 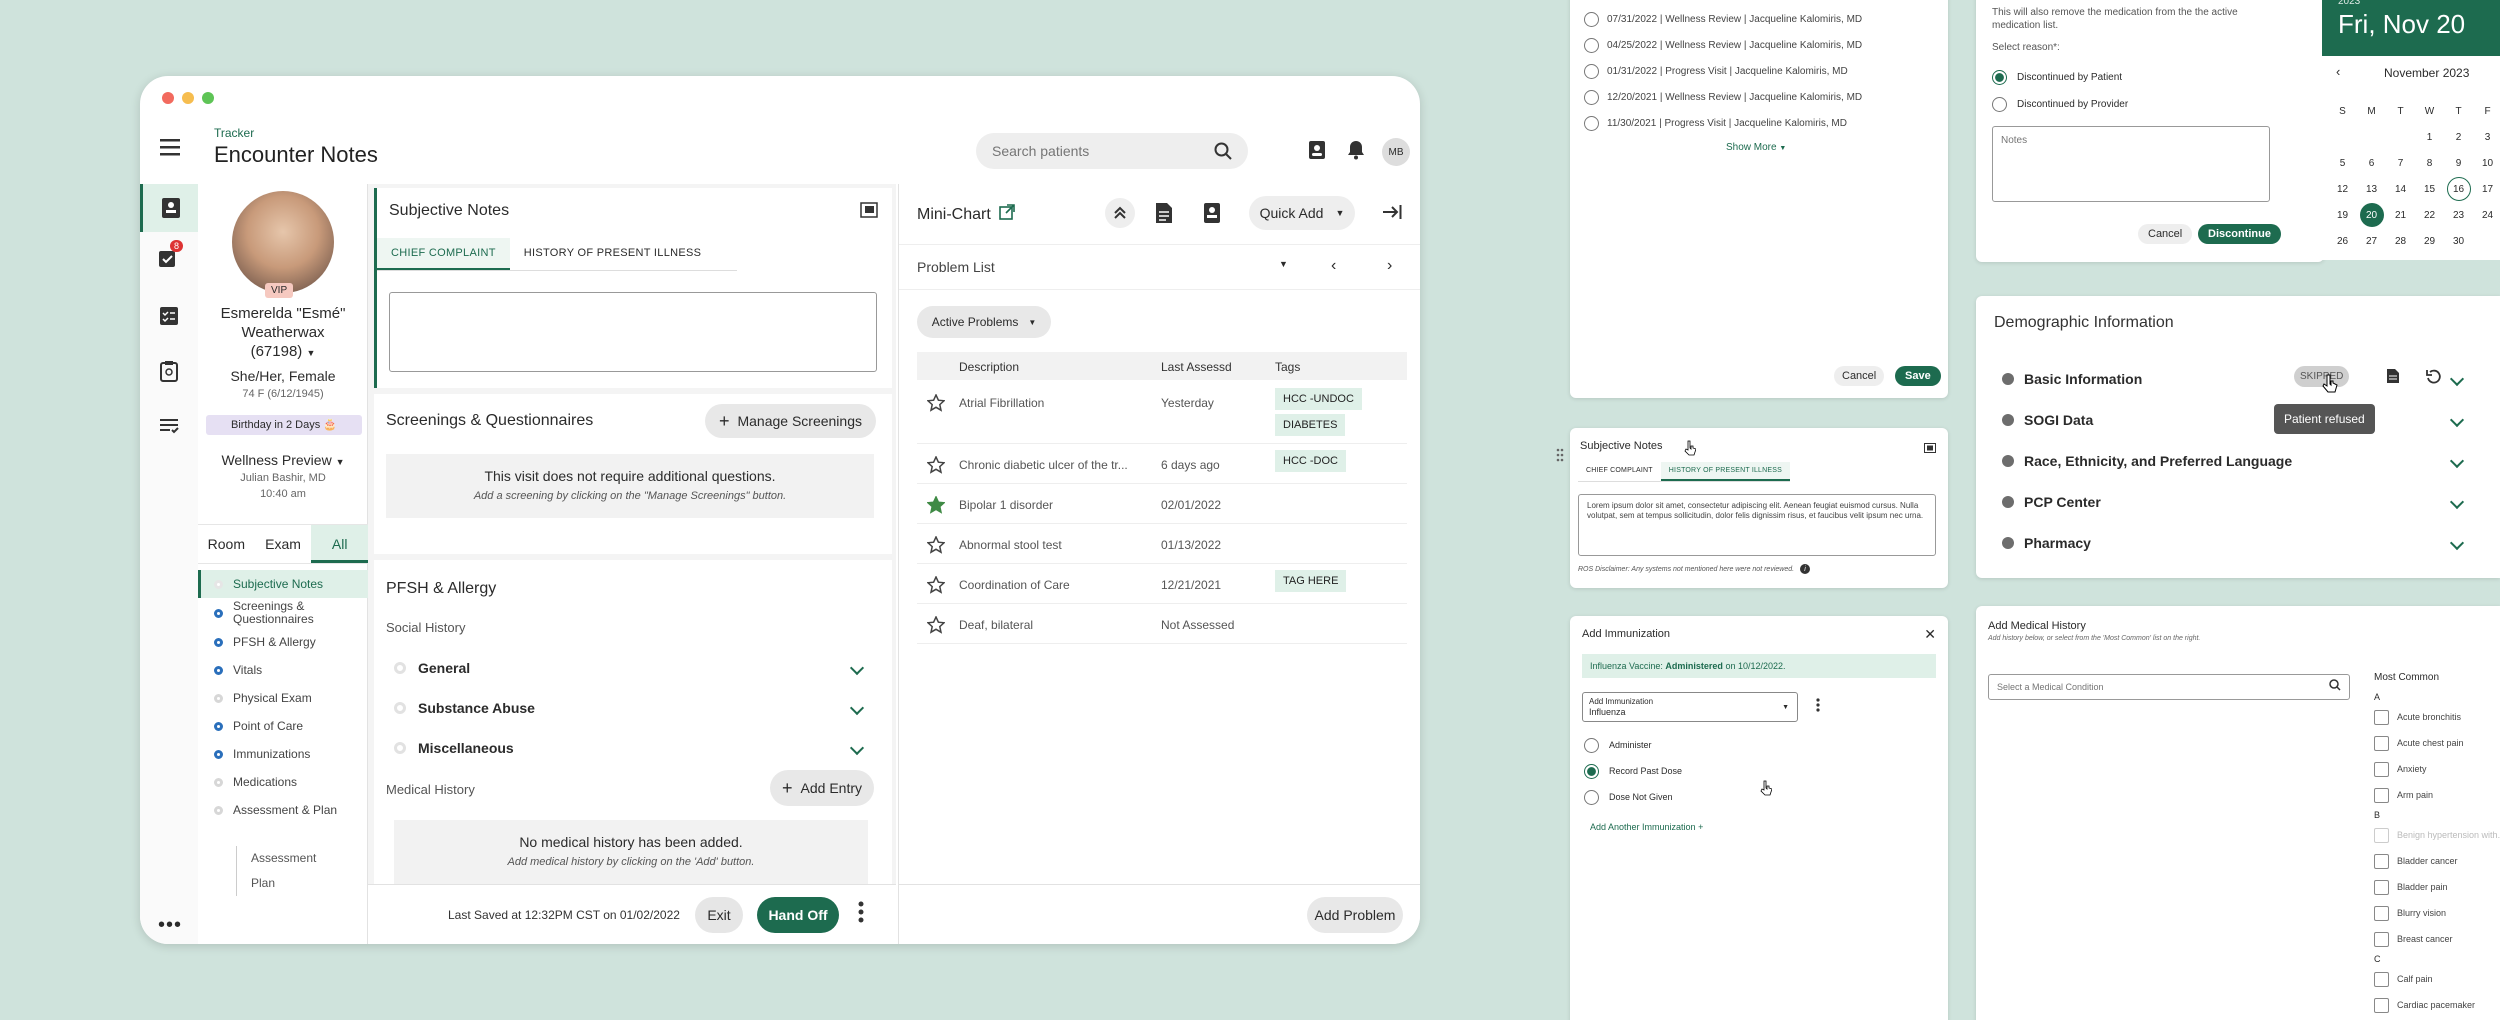 I want to click on prev-arrow-icon: ‹, so click(x=1333, y=266).